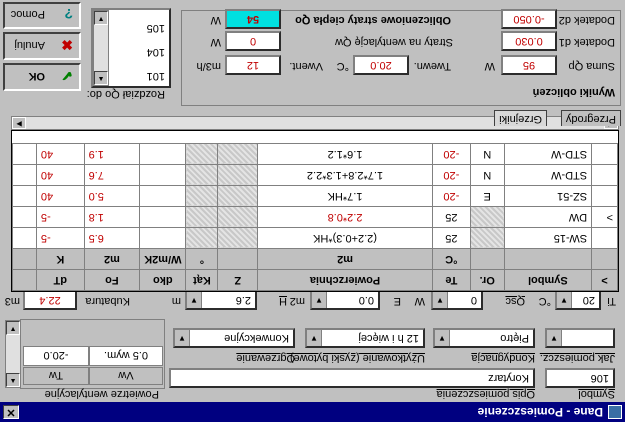 This screenshot has width=625, height=422. I want to click on symbol-field: 106, so click(580, 378).